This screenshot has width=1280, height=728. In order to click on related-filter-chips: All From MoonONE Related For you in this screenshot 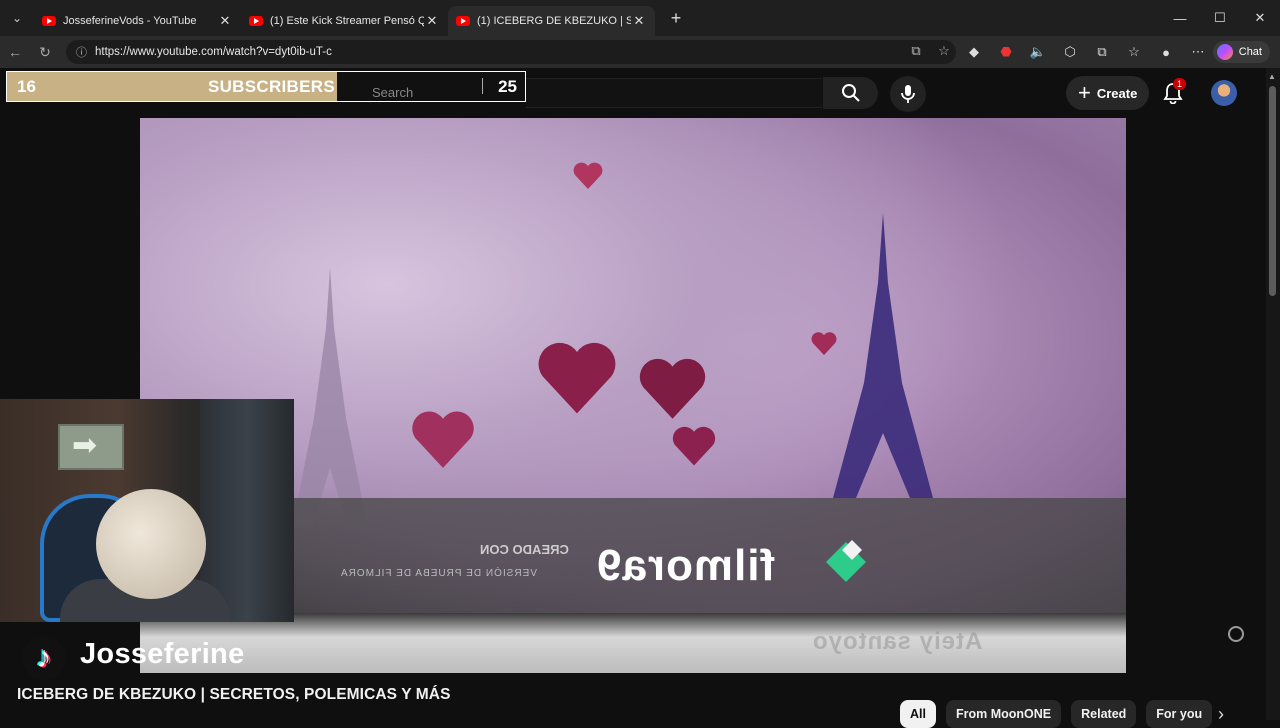, I will do `click(1056, 714)`.